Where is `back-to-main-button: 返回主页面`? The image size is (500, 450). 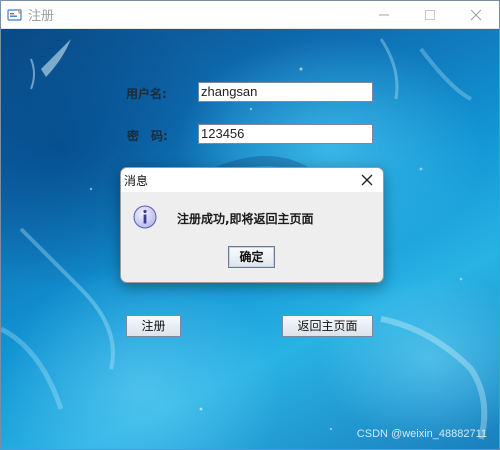 back-to-main-button: 返回主页面 is located at coordinates (327, 326).